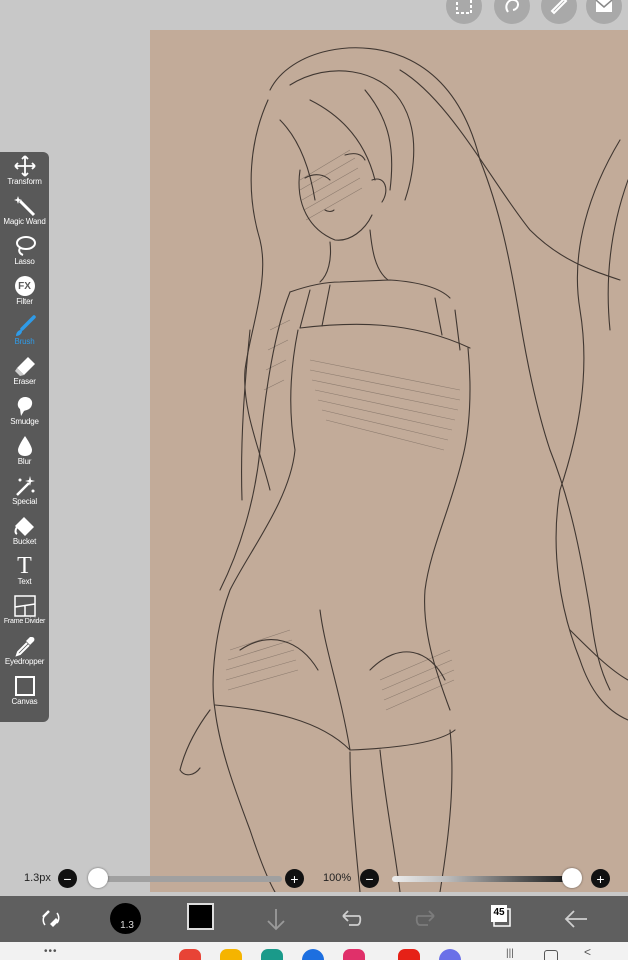 The image size is (628, 960). What do you see at coordinates (24, 461) in the screenshot?
I see `tool-label: Blur` at bounding box center [24, 461].